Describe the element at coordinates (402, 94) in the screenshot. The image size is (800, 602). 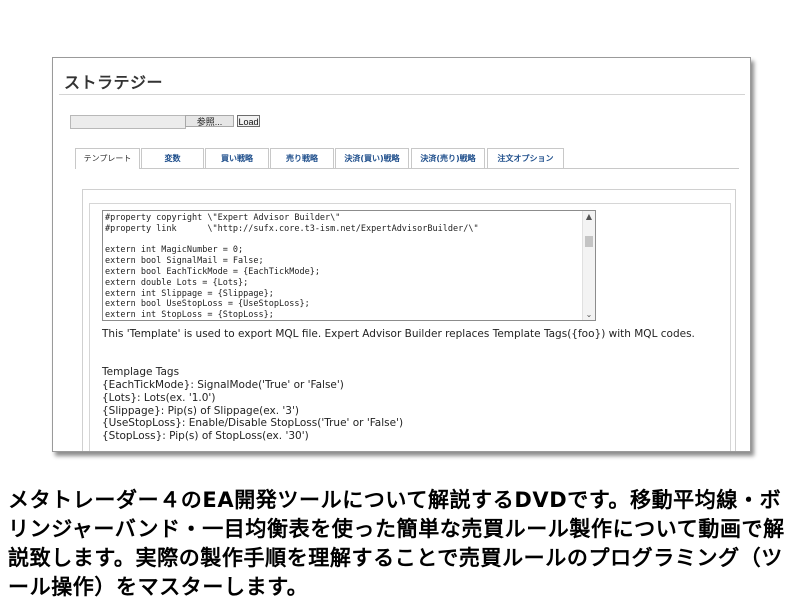
I see `title-divider` at that location.